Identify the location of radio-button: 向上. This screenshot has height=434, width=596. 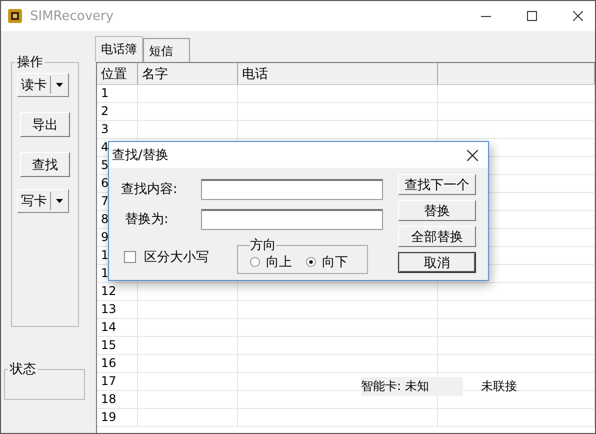
(271, 262).